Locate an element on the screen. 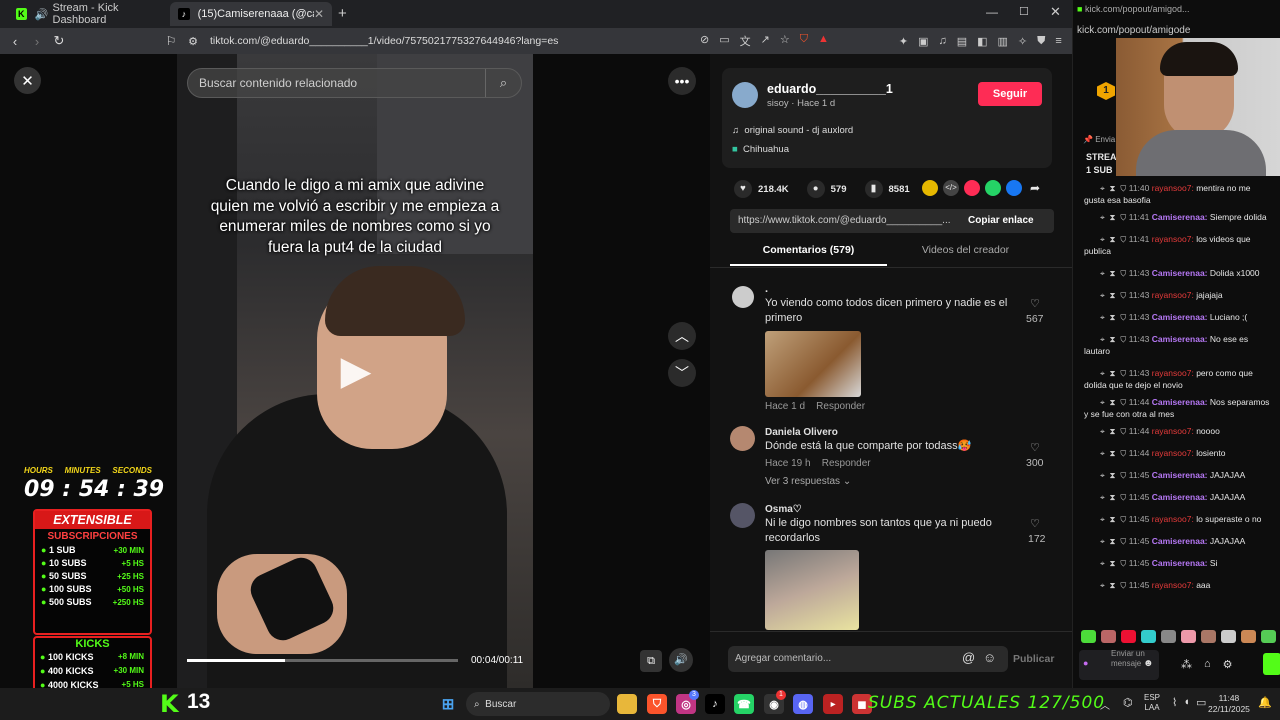 The width and height of the screenshot is (1280, 720). clock: 11:48 22/11/2025 is located at coordinates (1229, 704).